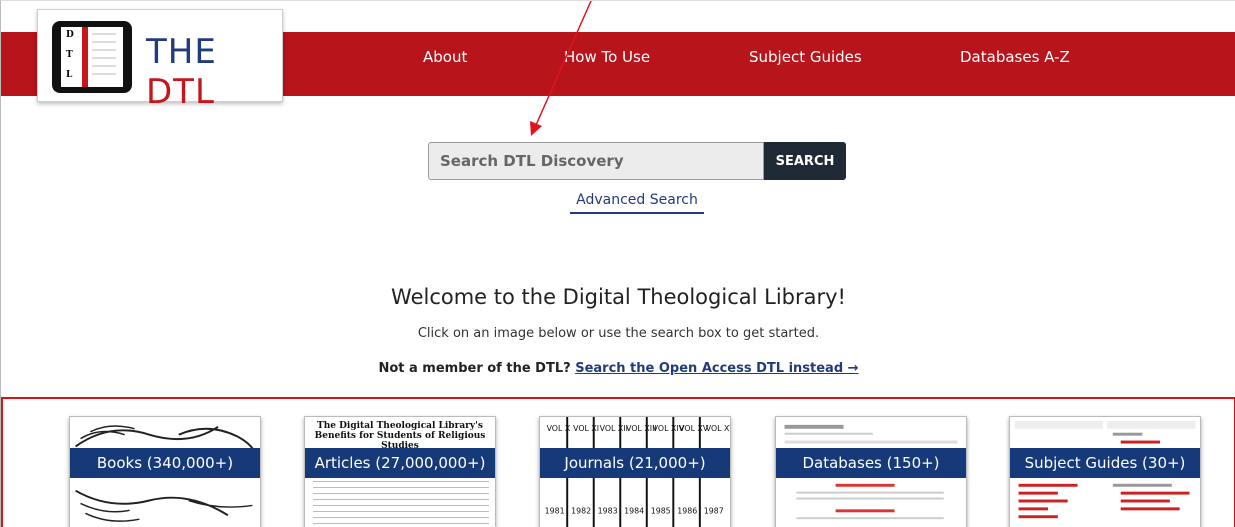  I want to click on journal-year-label: 1985, so click(661, 510).